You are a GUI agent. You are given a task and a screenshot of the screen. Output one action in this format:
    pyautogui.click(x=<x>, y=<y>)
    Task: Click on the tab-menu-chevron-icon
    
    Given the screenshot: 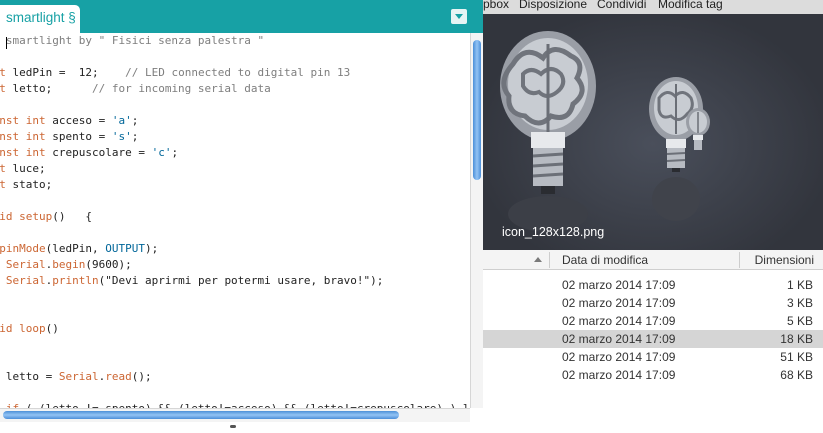 What is the action you would take?
    pyautogui.click(x=459, y=16)
    